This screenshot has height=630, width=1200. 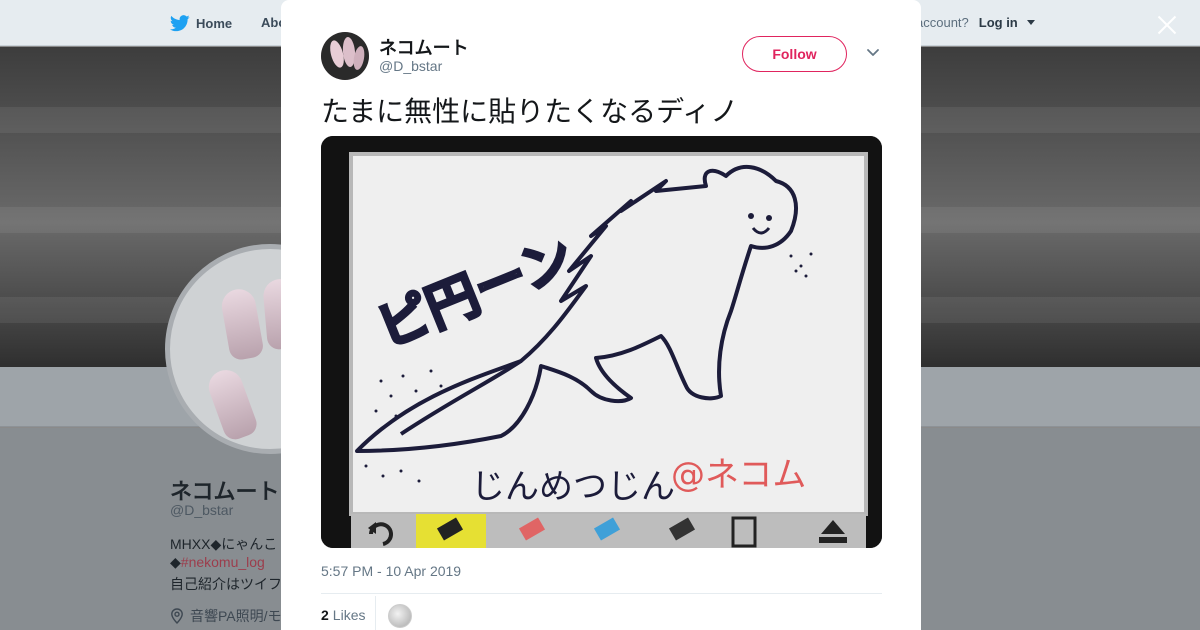 I want to click on location-pin-icon, so click(x=177, y=616).